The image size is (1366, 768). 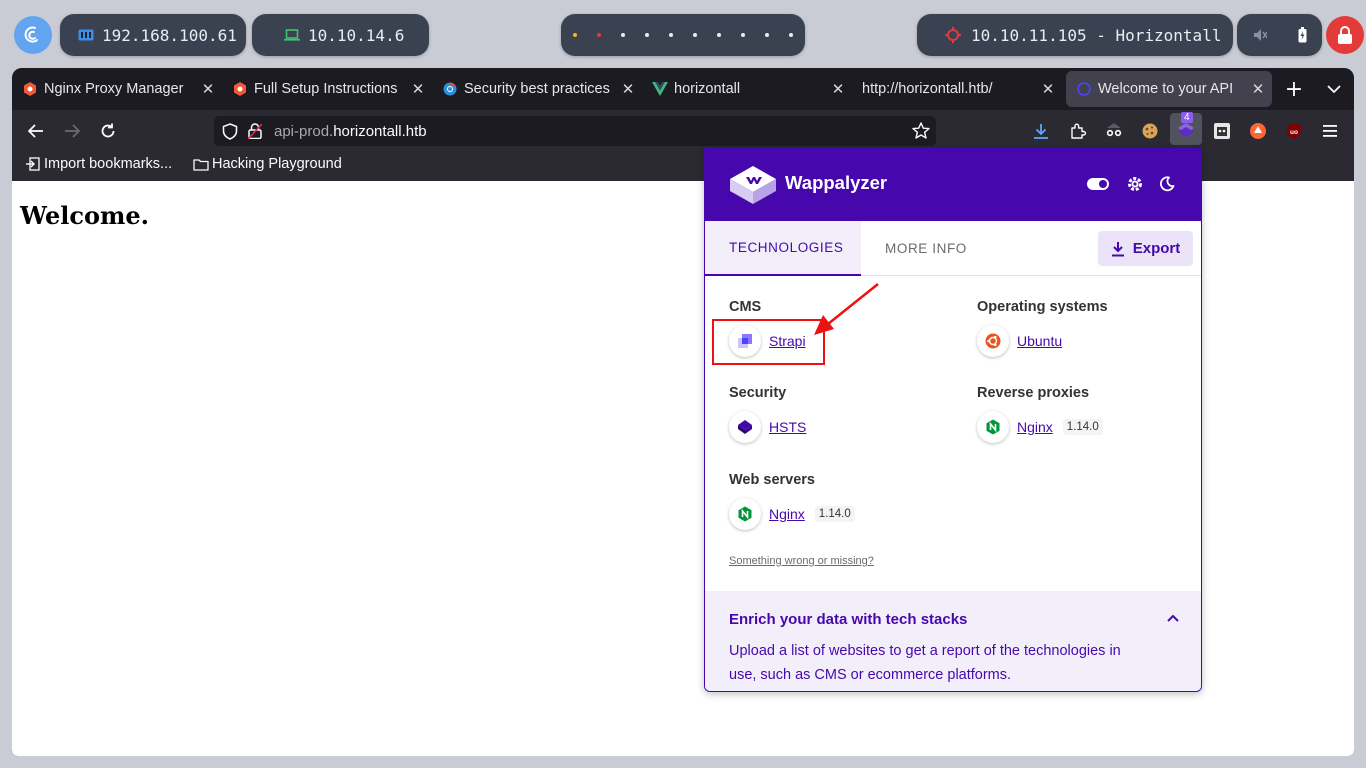 What do you see at coordinates (33, 35) in the screenshot?
I see `debian-menu-button` at bounding box center [33, 35].